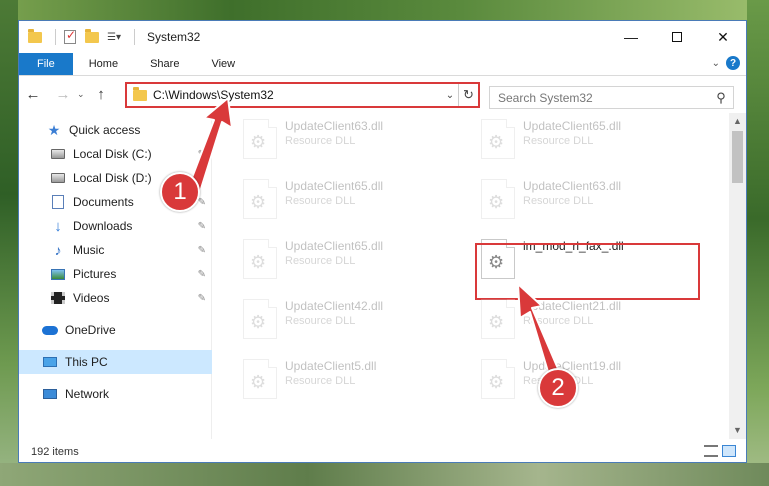 This screenshot has width=769, height=486. What do you see at coordinates (55, 452) in the screenshot?
I see `item-count: 192 items` at bounding box center [55, 452].